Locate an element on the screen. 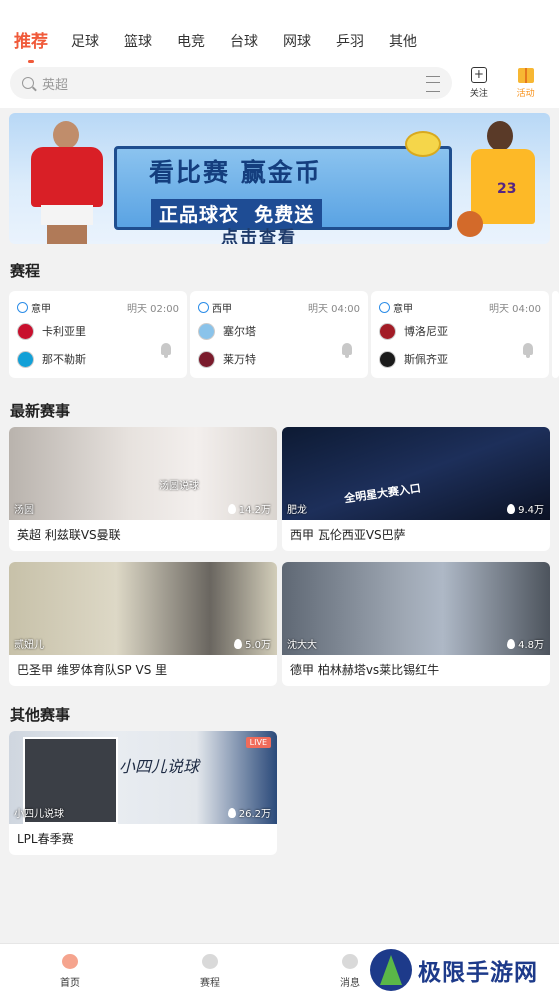 This screenshot has height=995, width=559. view-count: 26.2万 is located at coordinates (249, 812).